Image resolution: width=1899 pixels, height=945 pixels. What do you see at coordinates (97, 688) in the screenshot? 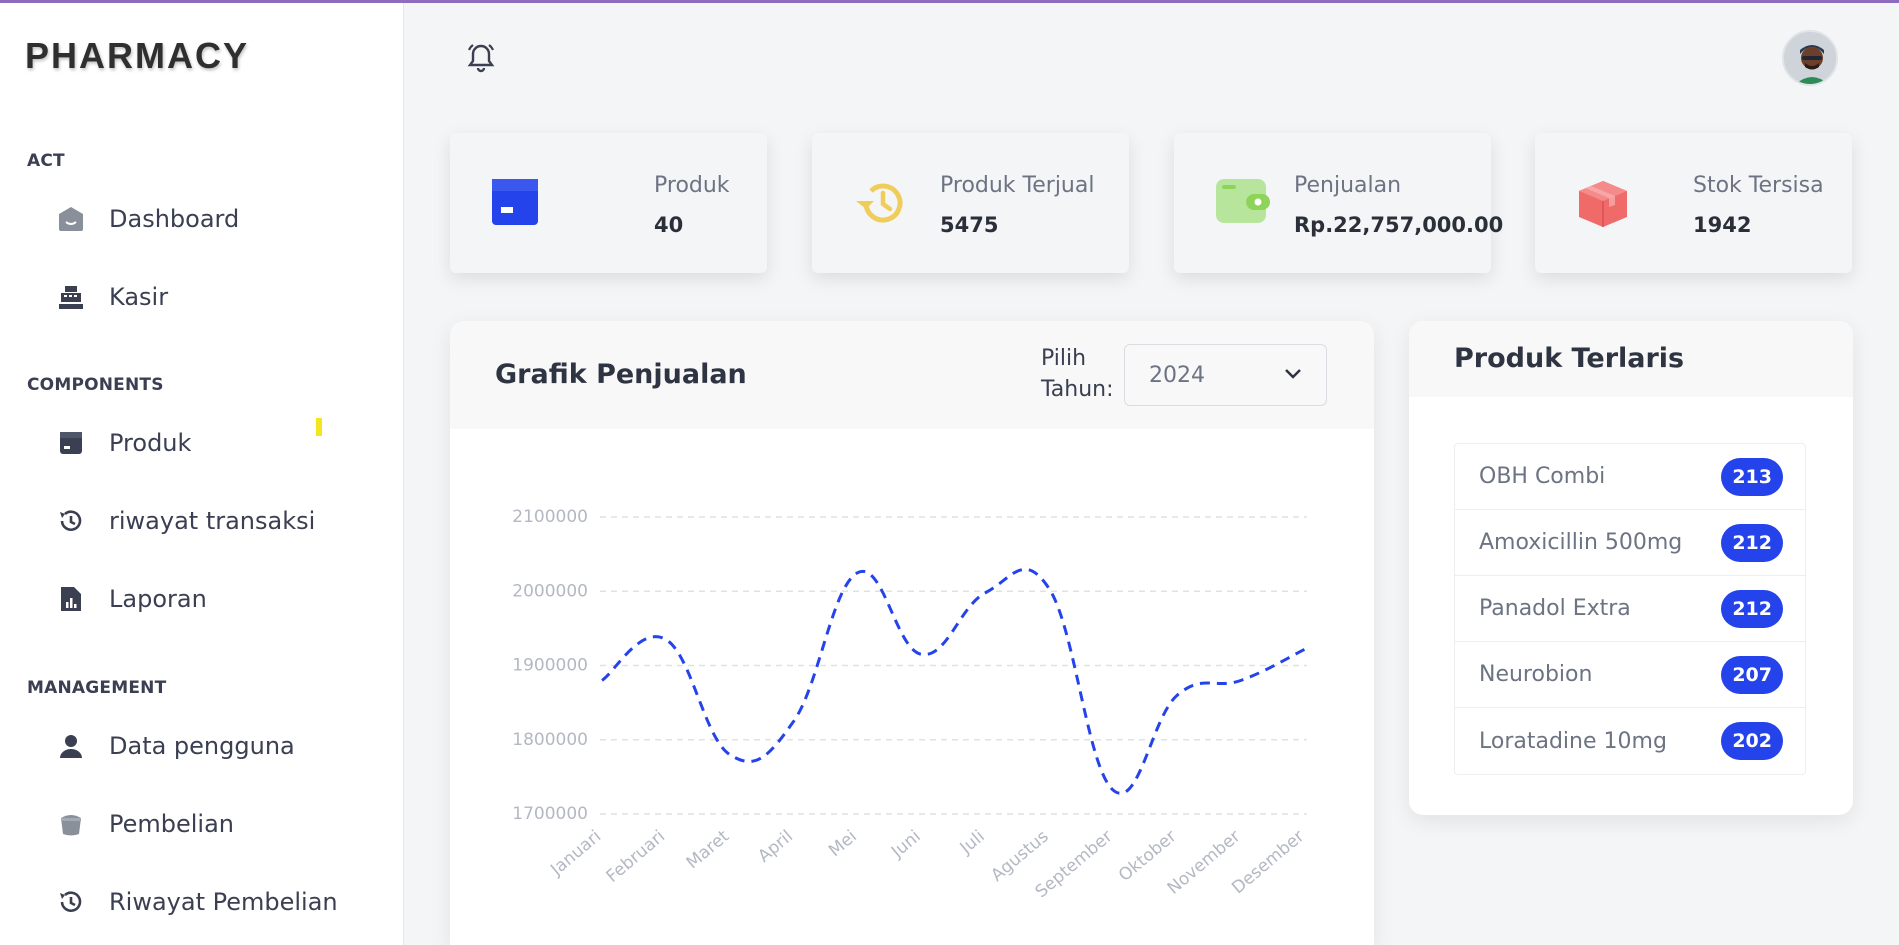
I see `section-title-management: MANAGEMENT` at bounding box center [97, 688].